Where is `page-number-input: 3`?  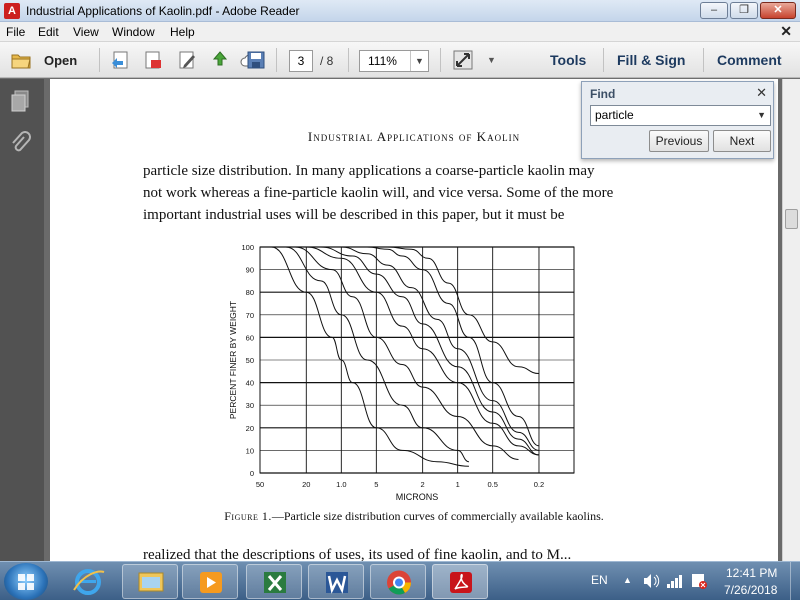
page-number-input: 3 is located at coordinates (301, 61).